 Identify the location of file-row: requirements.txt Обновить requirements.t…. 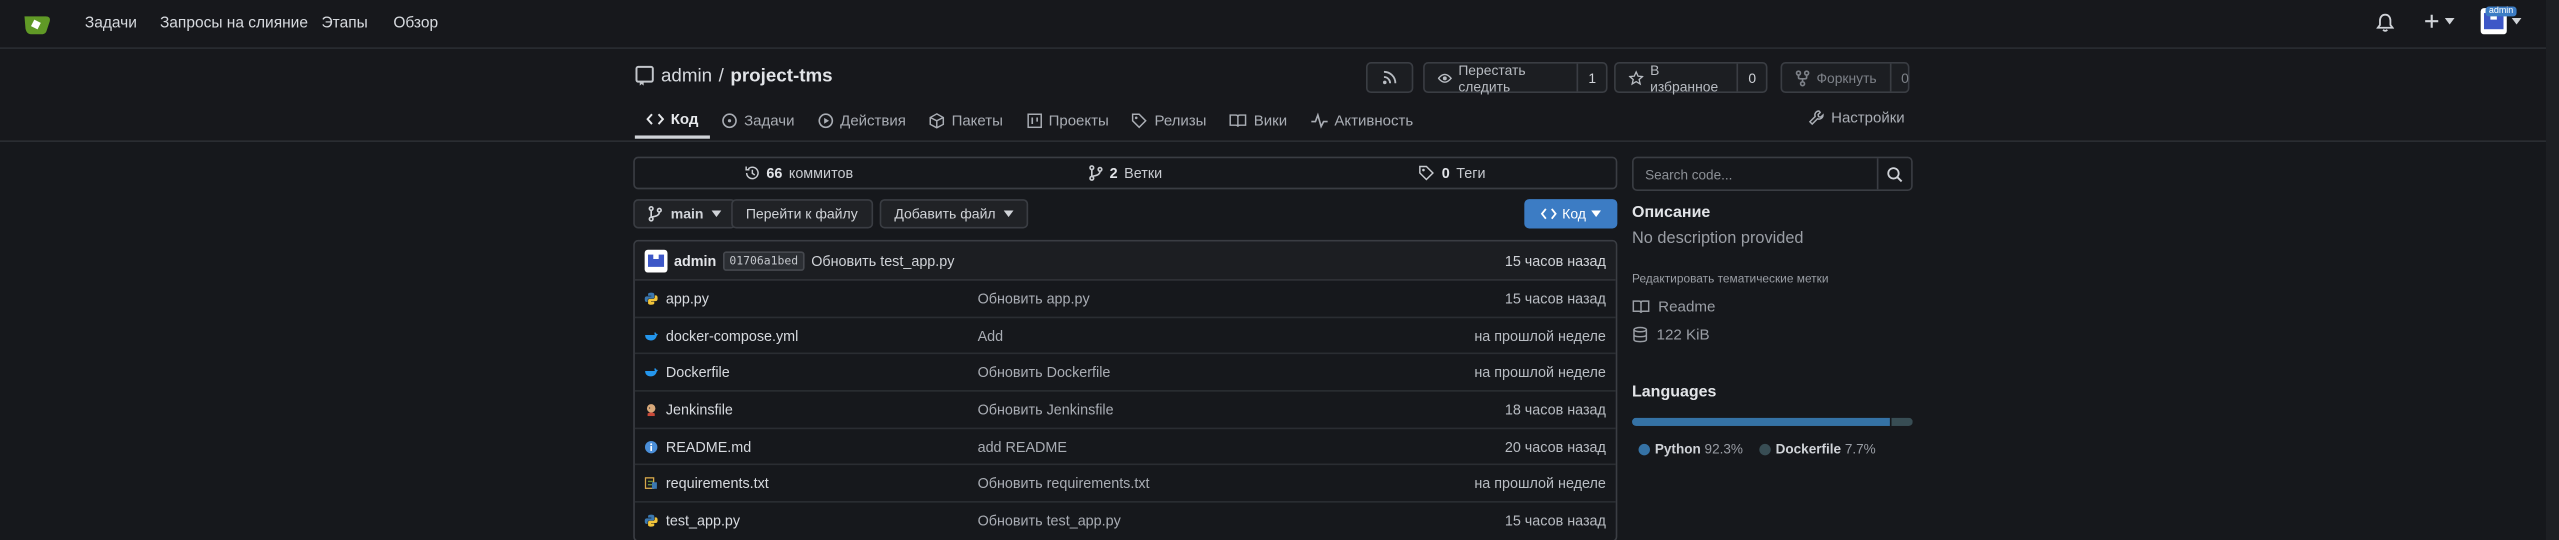
(1125, 484).